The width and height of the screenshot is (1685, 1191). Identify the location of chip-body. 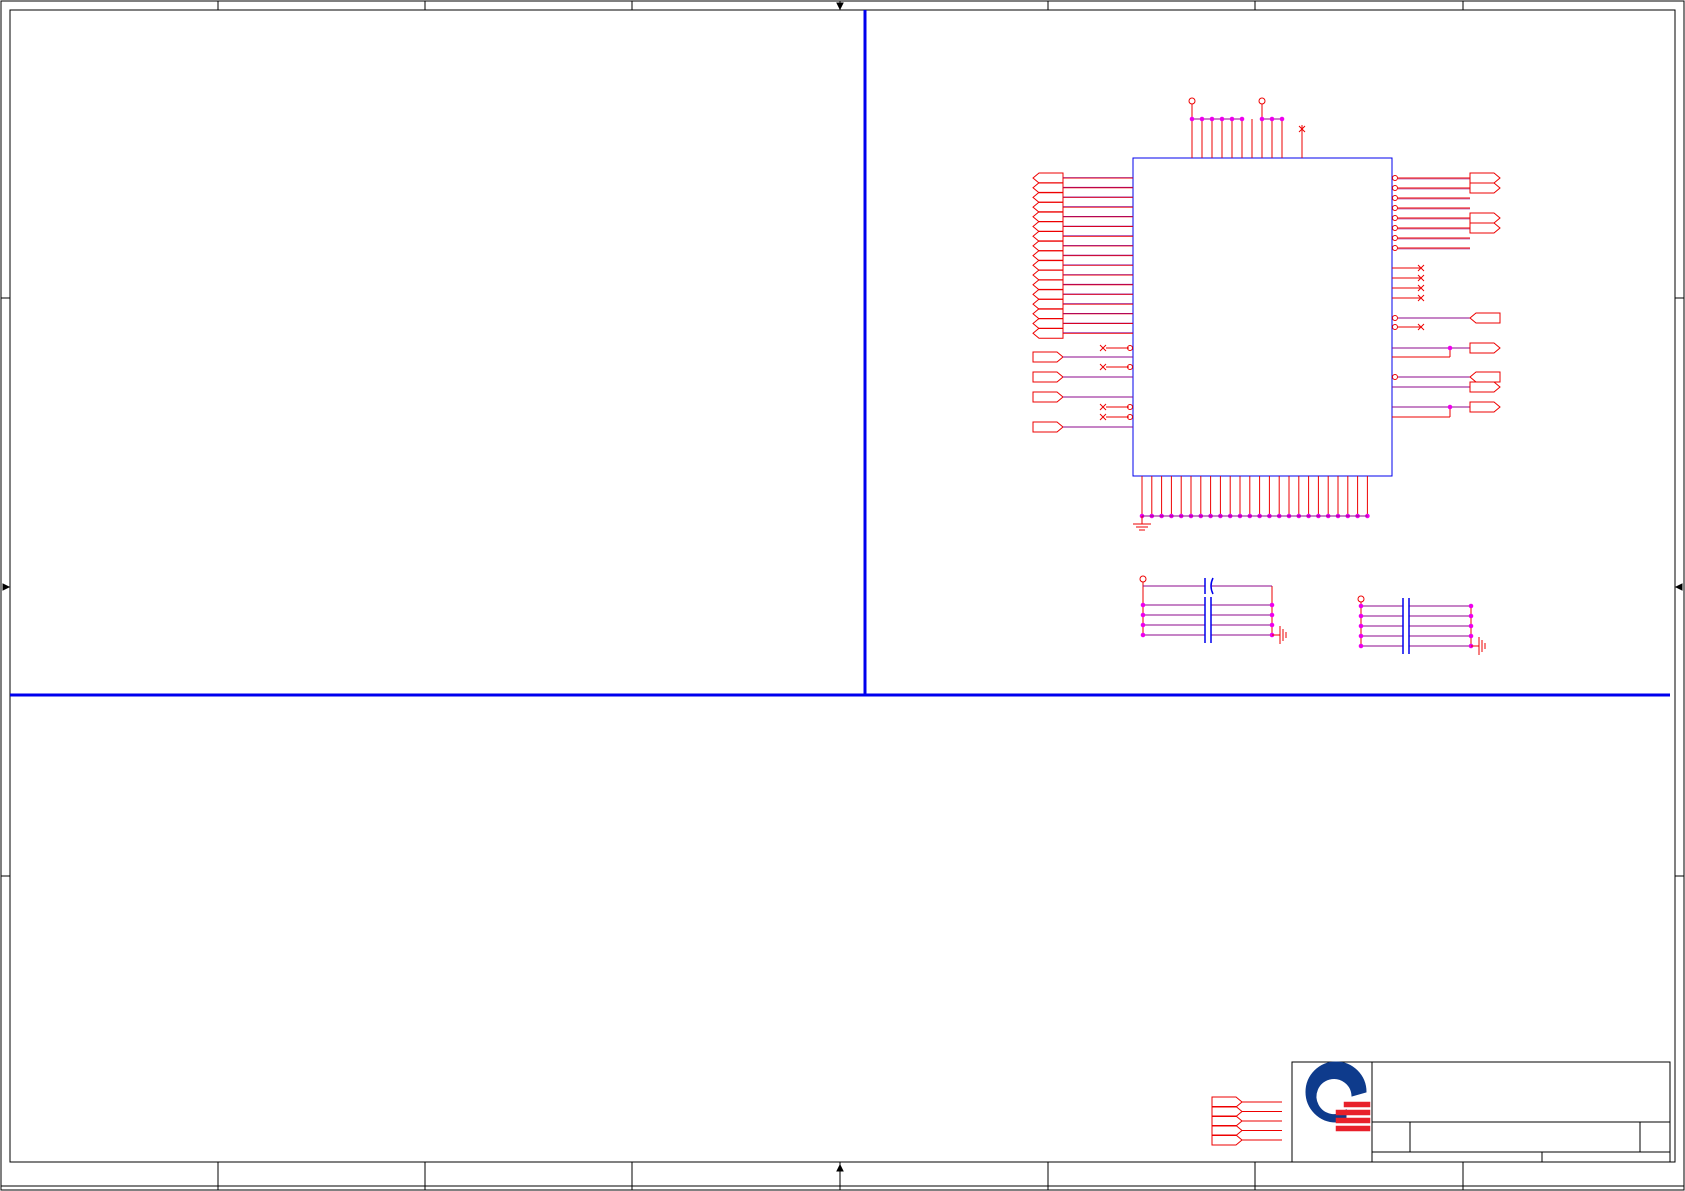
(1262, 317).